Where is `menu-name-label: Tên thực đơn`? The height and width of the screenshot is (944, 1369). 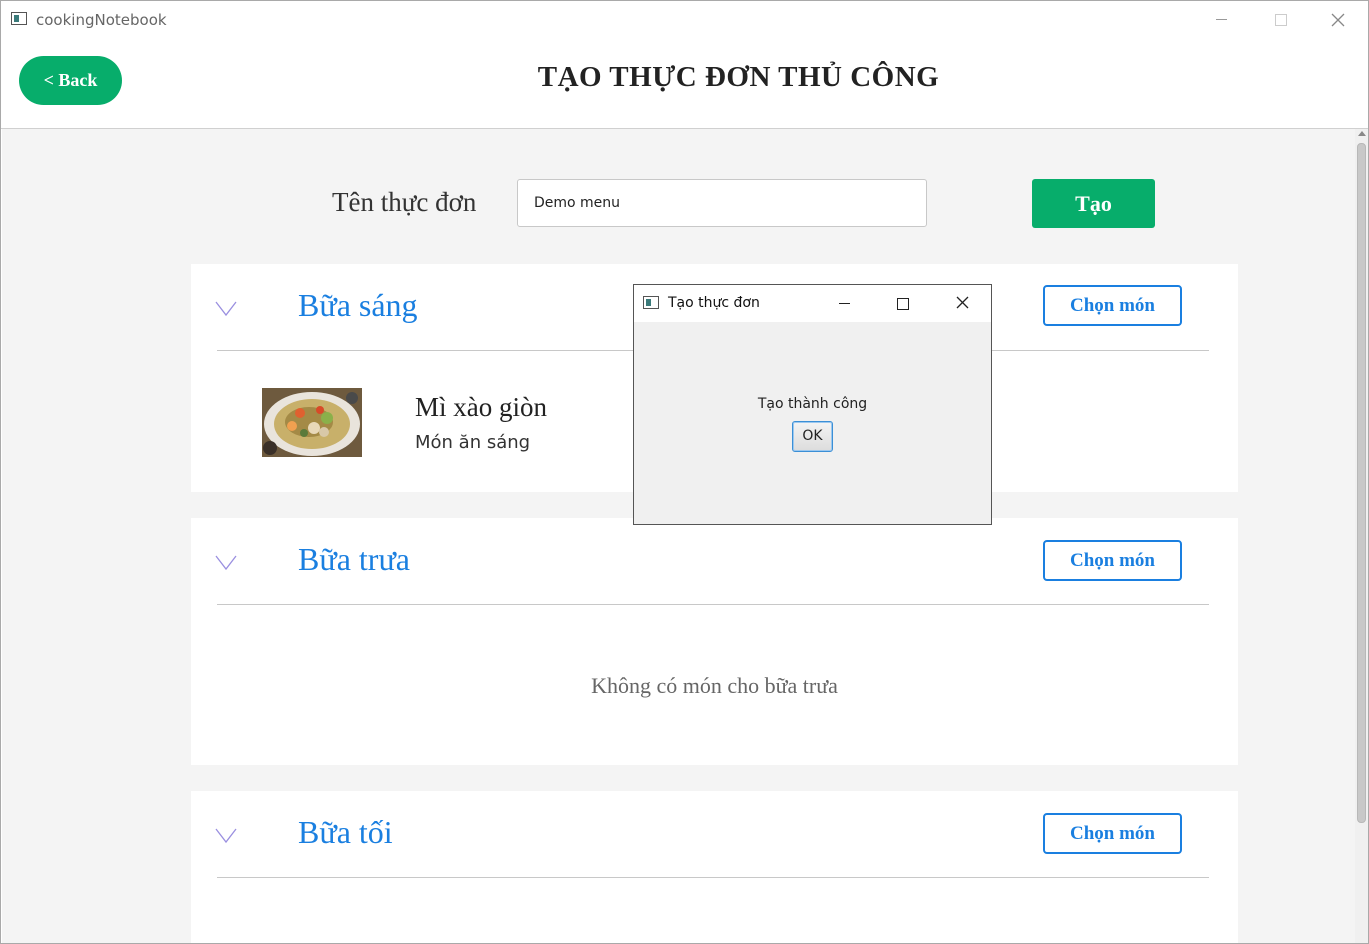 menu-name-label: Tên thực đơn is located at coordinates (404, 202).